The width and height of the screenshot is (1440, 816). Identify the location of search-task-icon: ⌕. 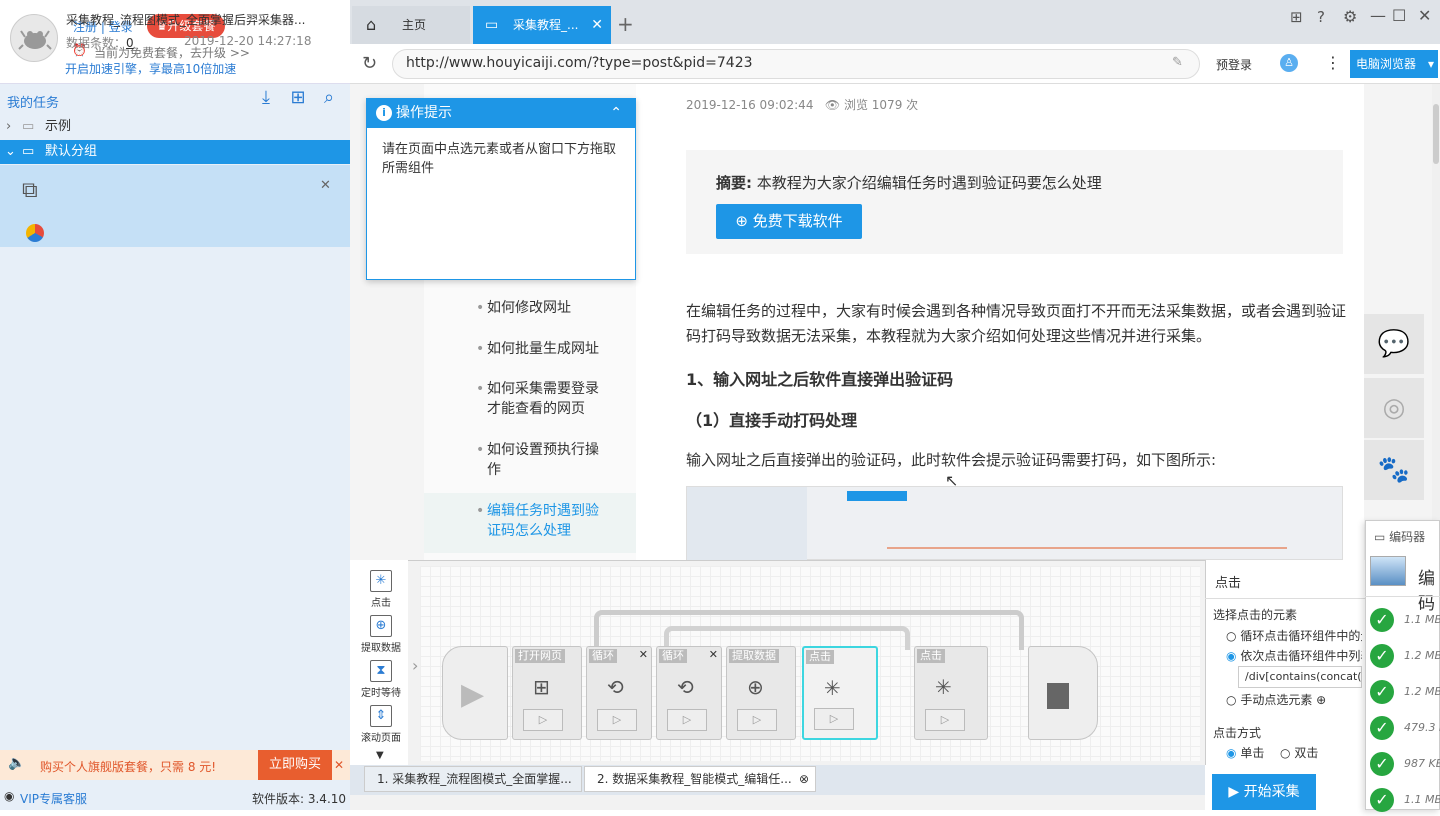
(329, 99).